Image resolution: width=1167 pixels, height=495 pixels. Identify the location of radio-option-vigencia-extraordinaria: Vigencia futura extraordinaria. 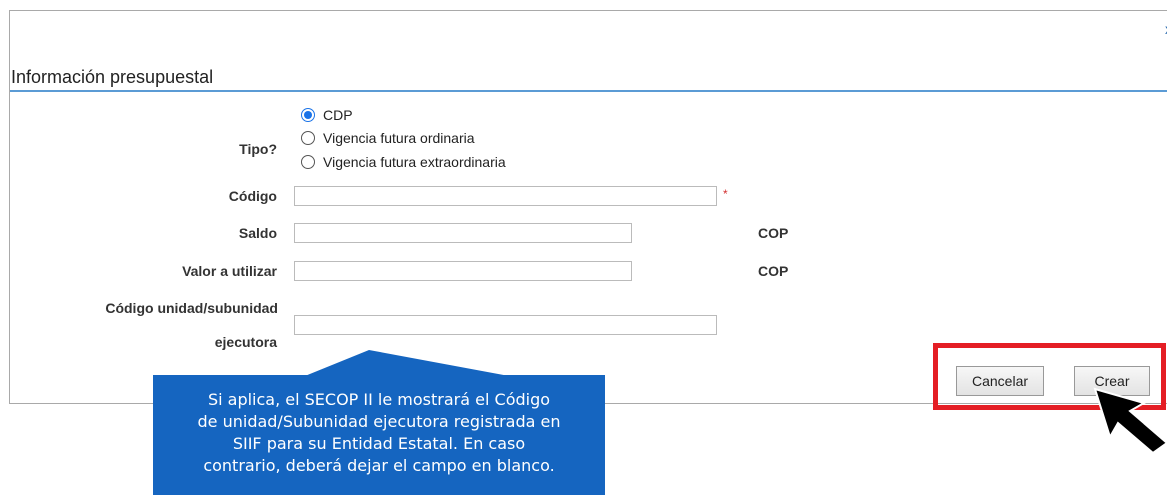
(403, 162).